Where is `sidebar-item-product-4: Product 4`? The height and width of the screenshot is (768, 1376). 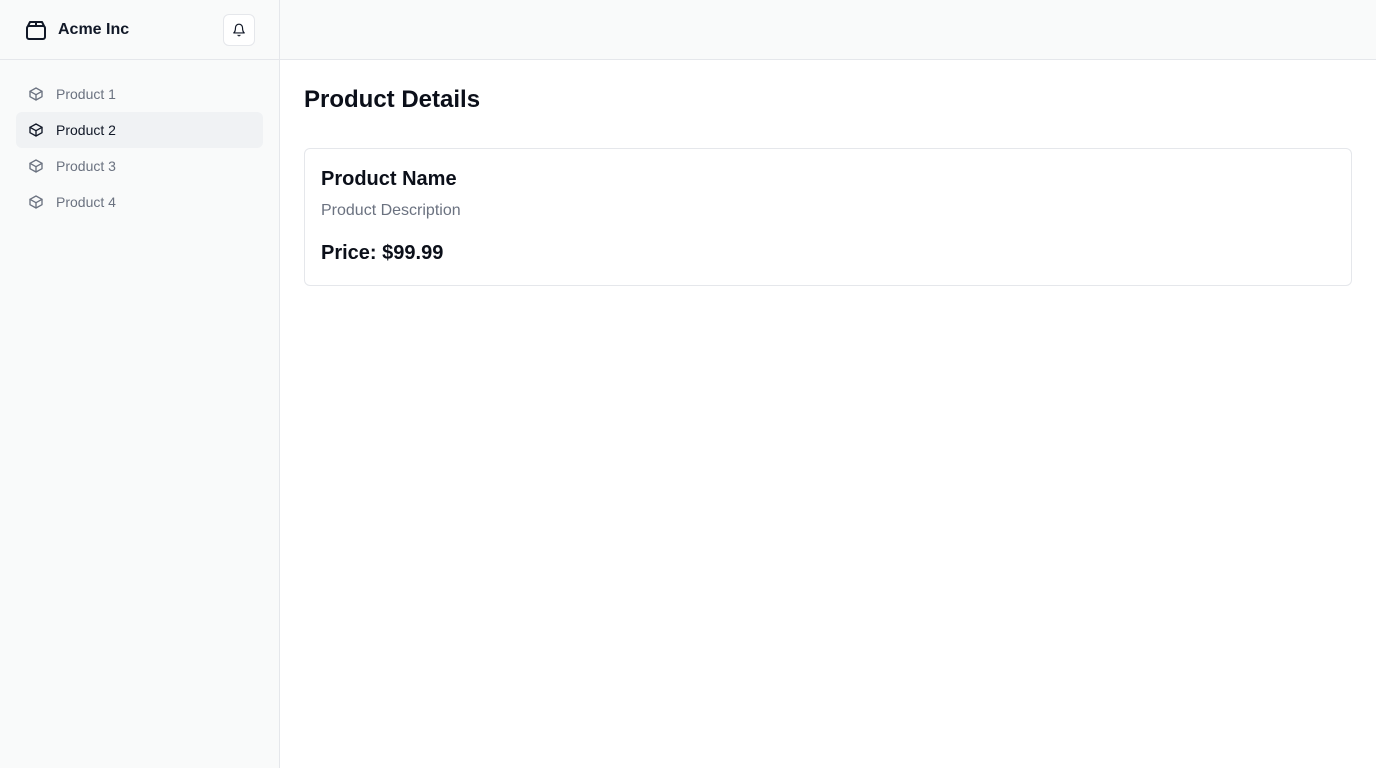
sidebar-item-product-4: Product 4 is located at coordinates (139, 202).